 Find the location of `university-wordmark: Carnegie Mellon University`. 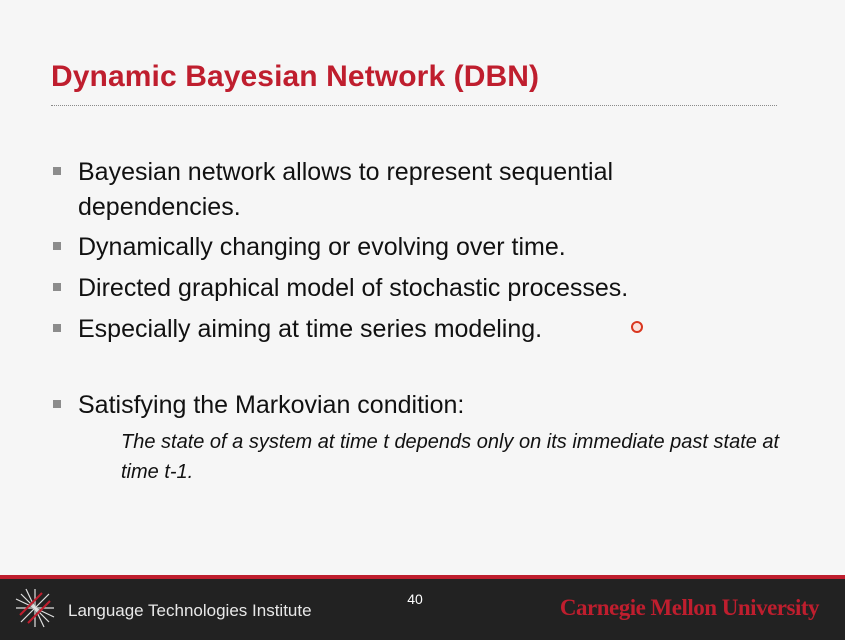

university-wordmark: Carnegie Mellon University is located at coordinates (689, 607).